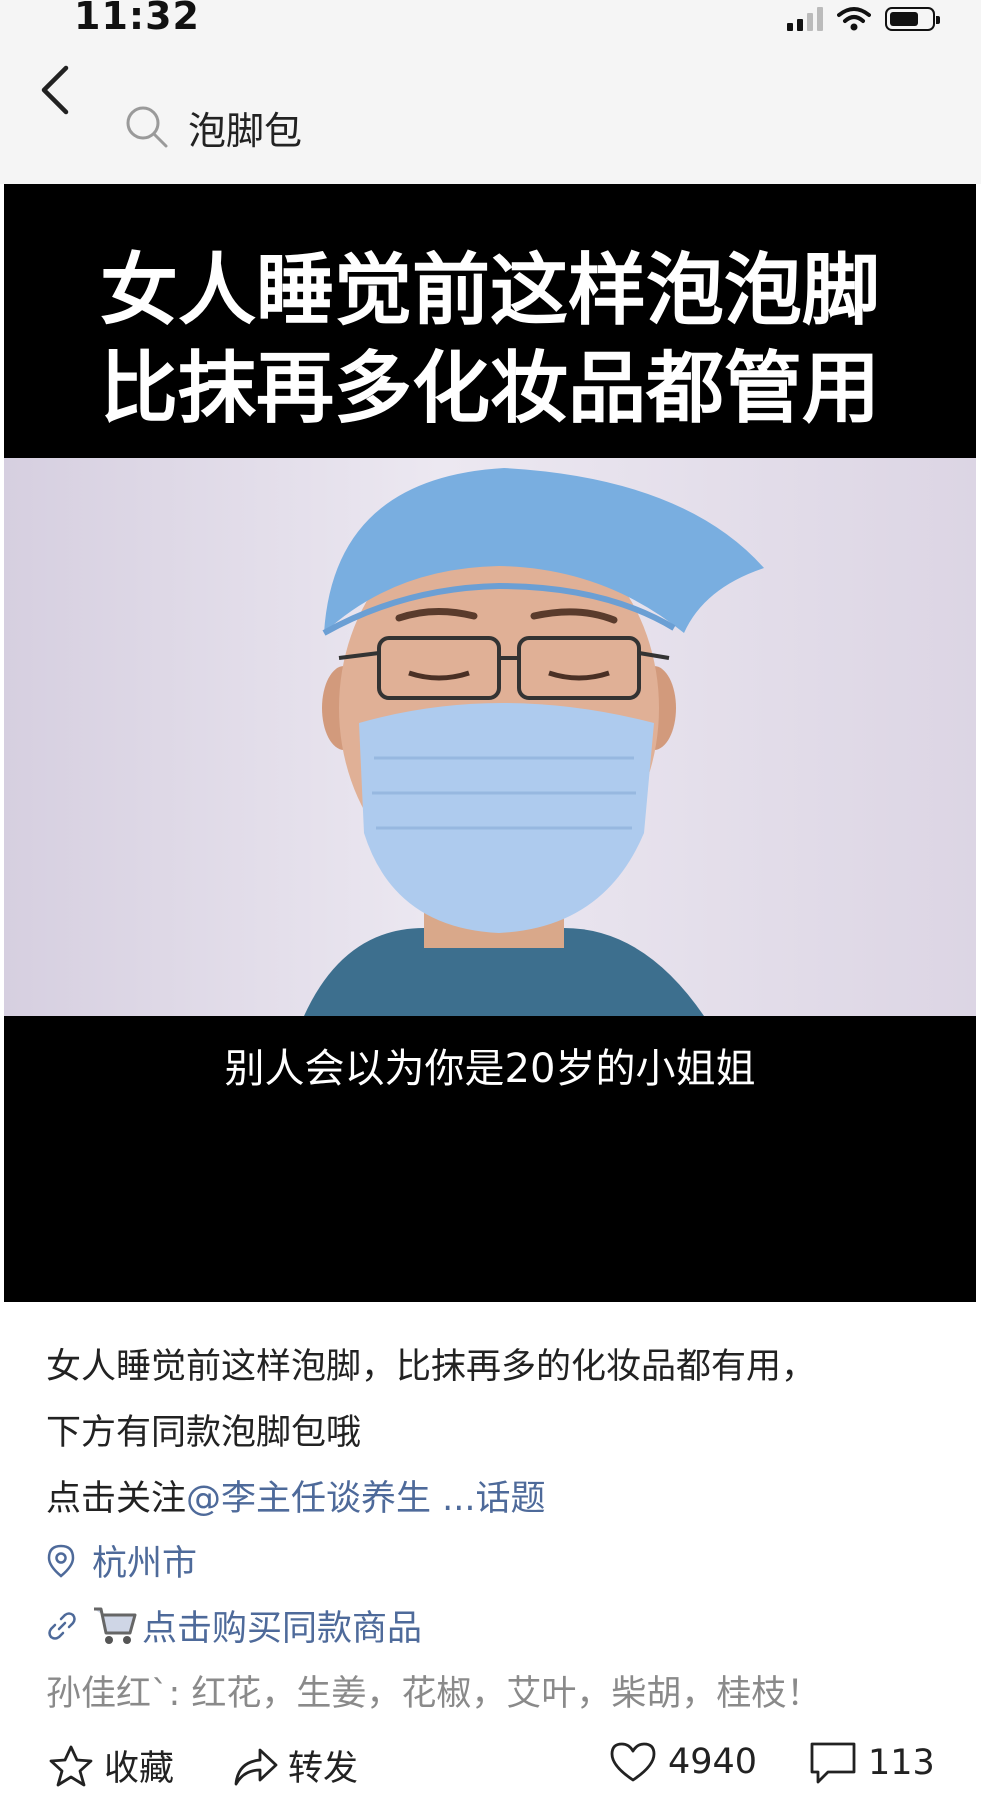  I want to click on cart-icon, so click(115, 1625).